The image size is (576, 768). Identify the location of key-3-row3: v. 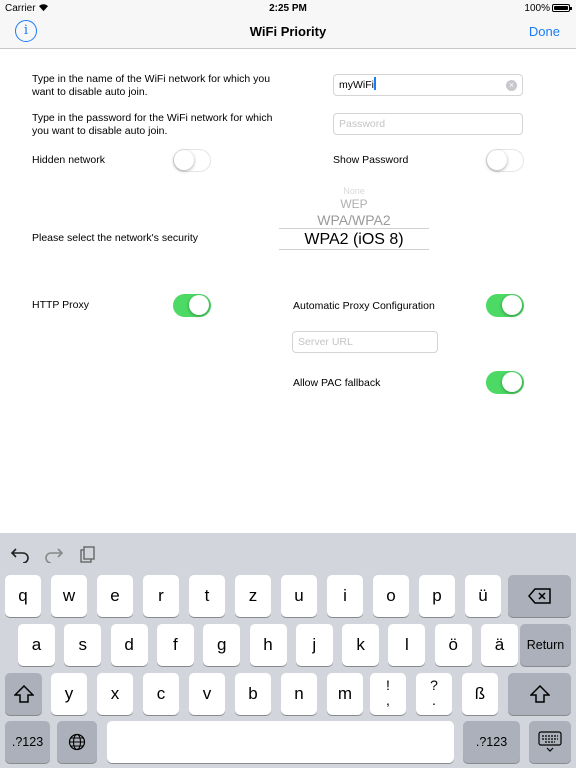
(207, 694).